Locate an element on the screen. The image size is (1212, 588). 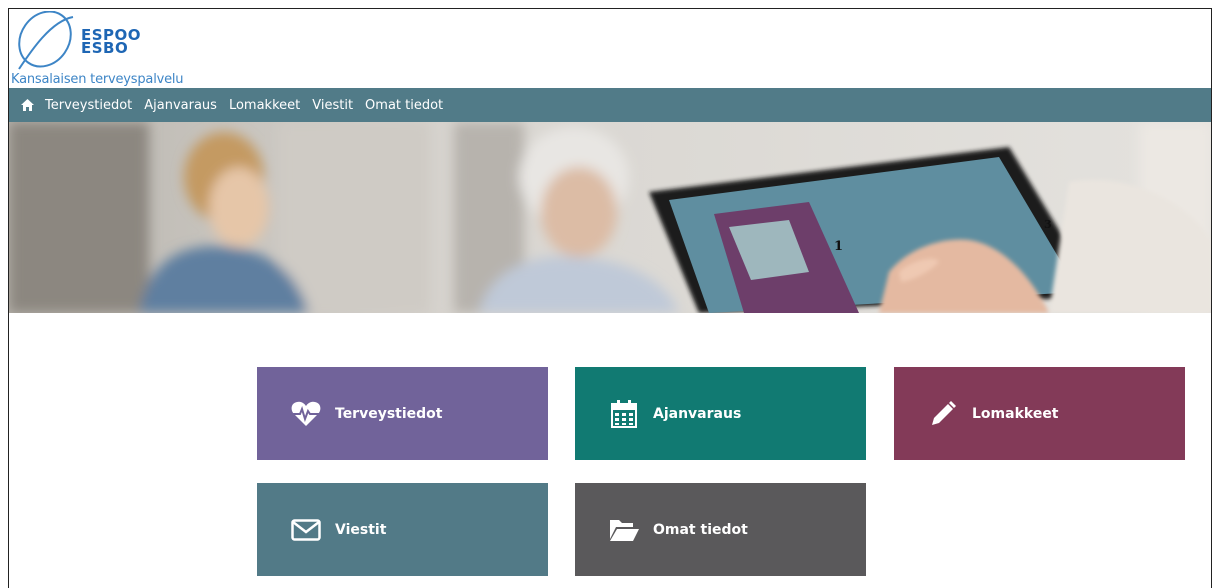
folder-open-icon is located at coordinates (624, 530).